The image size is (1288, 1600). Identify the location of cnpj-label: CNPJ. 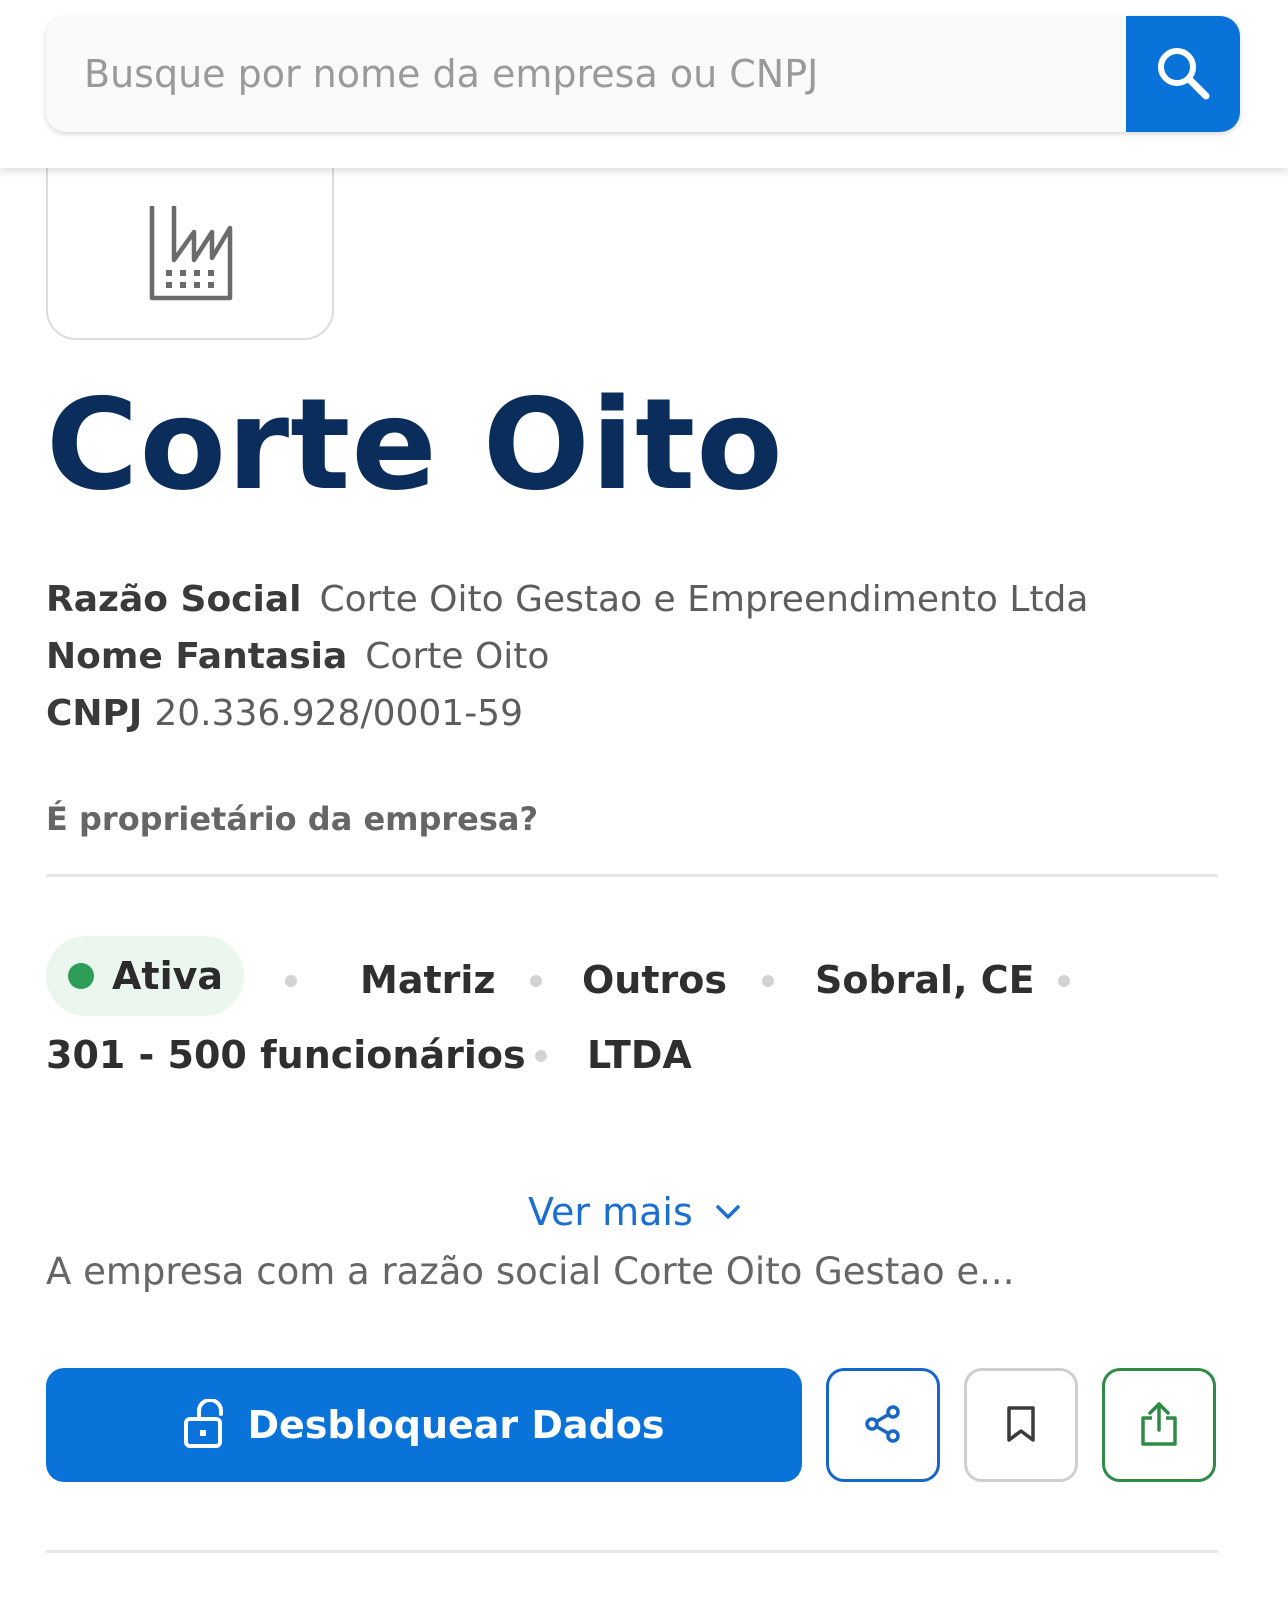
(94, 713).